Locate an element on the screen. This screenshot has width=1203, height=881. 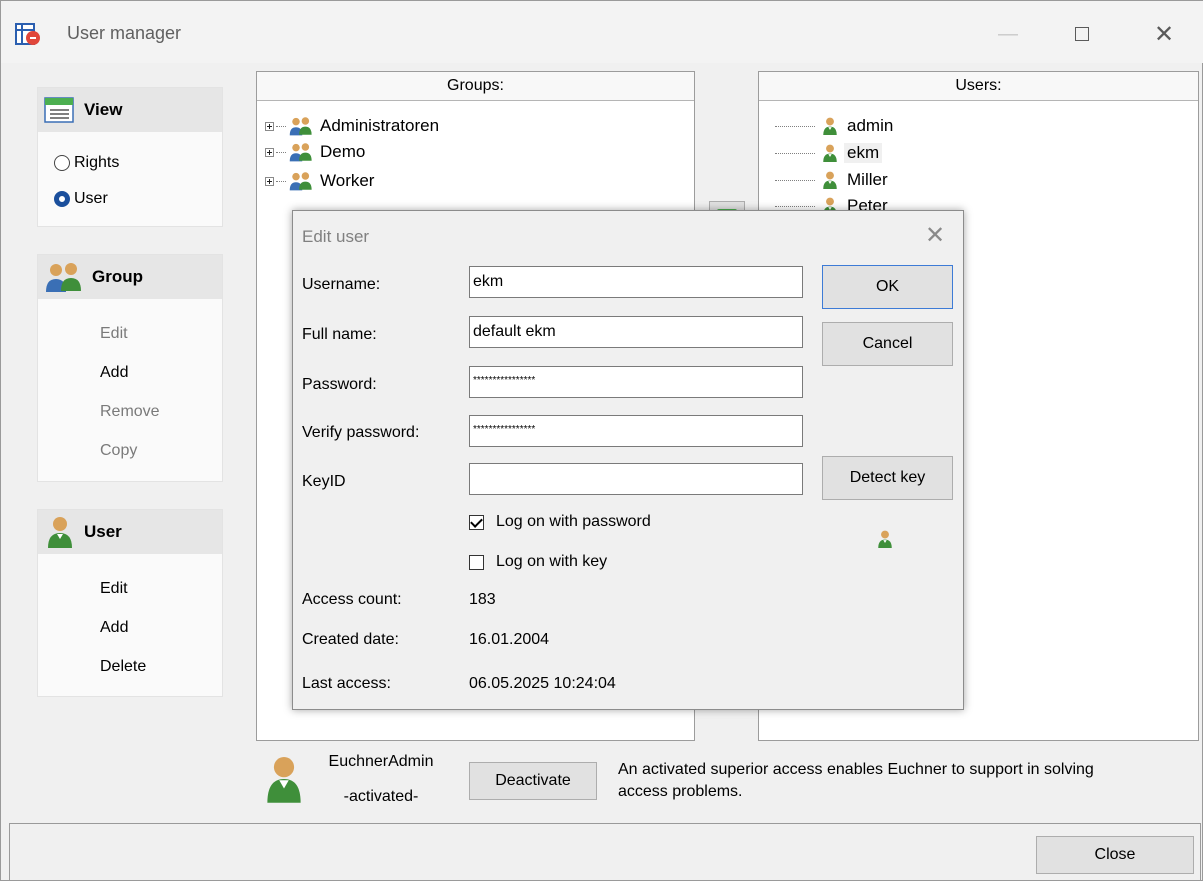
last-access-label: Last access: is located at coordinates (346, 683).